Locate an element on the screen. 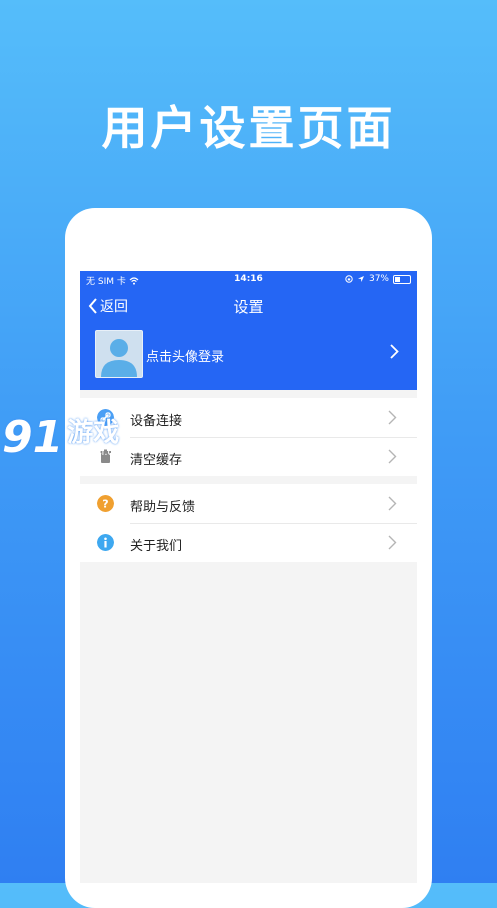 This screenshot has height=908, width=497. link-icon is located at coordinates (105, 417).